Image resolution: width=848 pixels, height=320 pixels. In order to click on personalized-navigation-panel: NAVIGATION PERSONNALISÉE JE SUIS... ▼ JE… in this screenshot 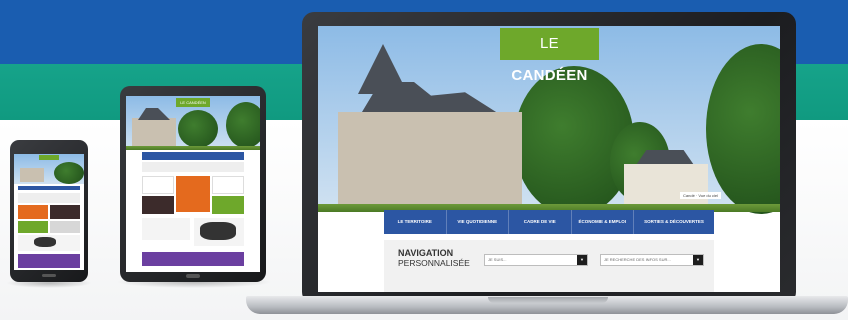, I will do `click(549, 266)`.